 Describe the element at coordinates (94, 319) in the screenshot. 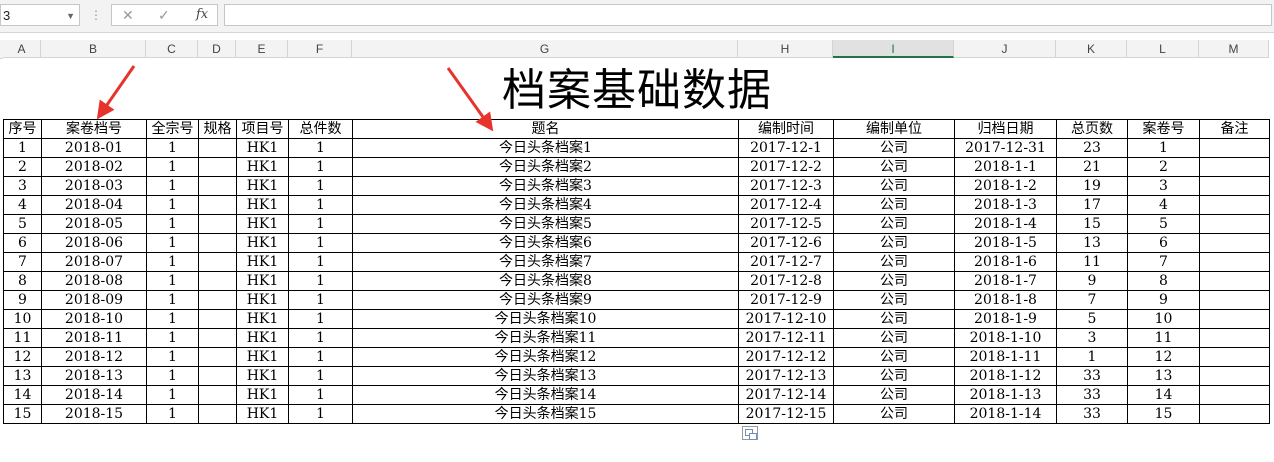

I see `table-cell: 2018-10` at that location.